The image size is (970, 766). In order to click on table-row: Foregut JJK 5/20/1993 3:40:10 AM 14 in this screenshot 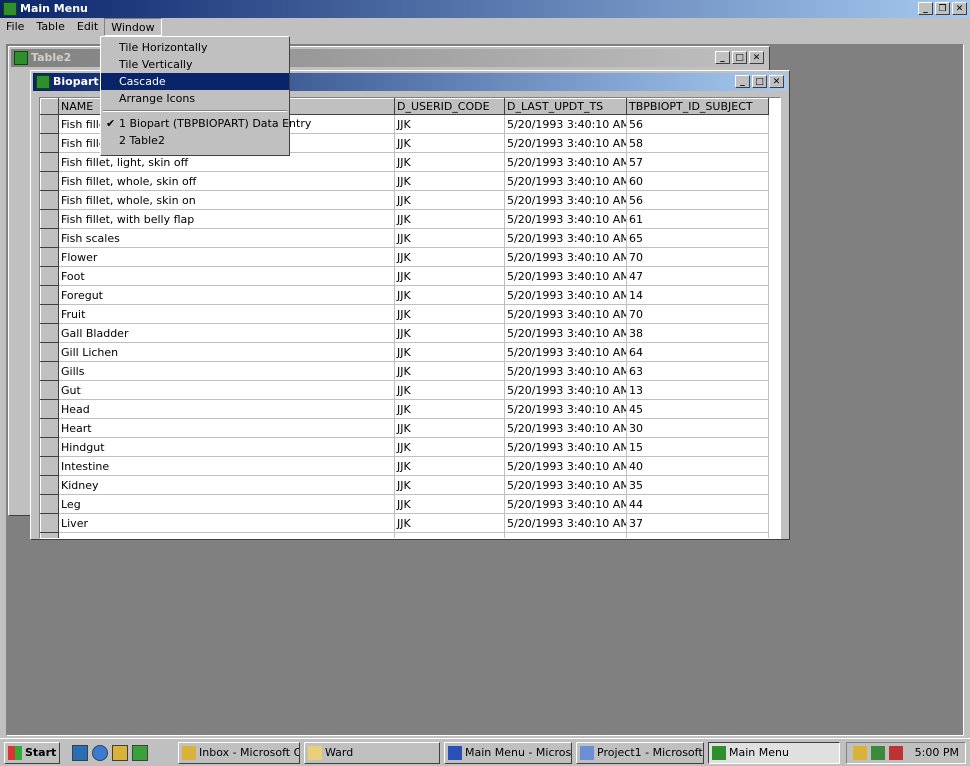, I will do `click(404, 295)`.